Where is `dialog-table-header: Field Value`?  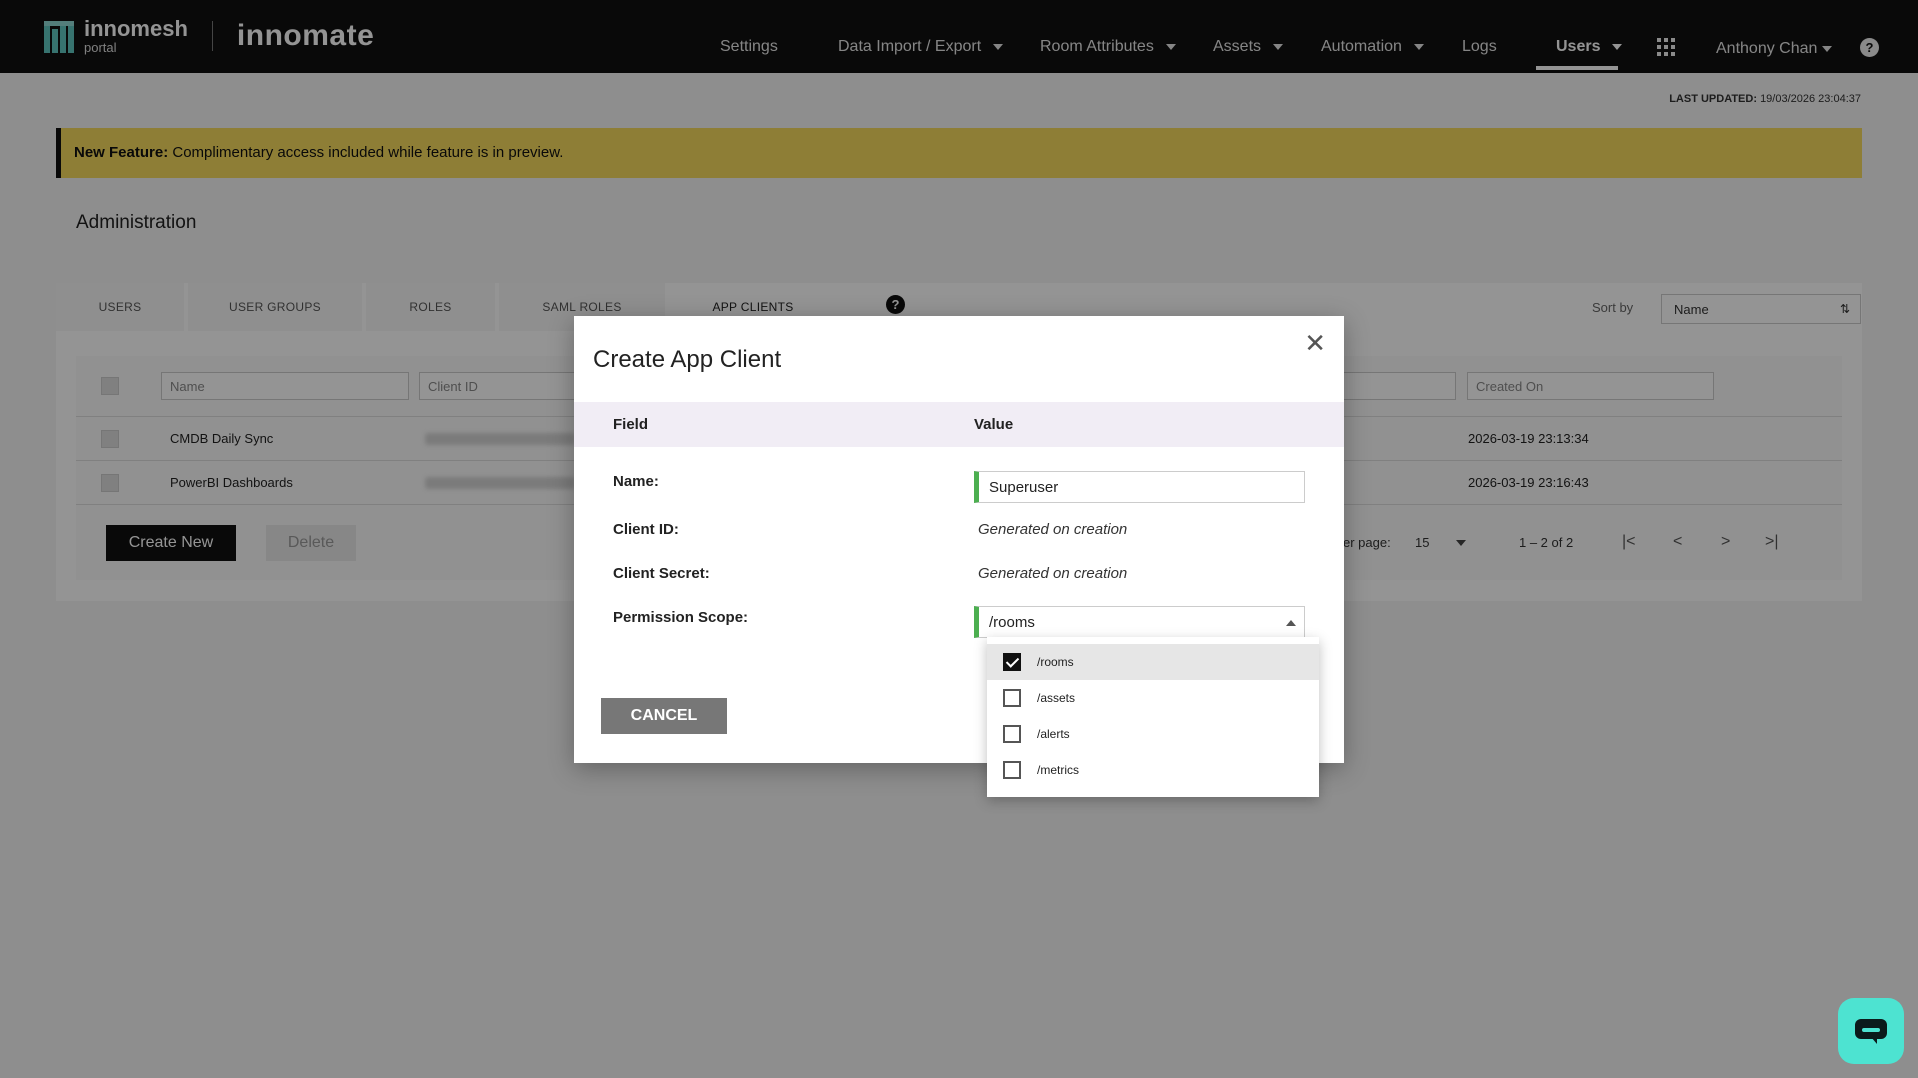 dialog-table-header: Field Value is located at coordinates (959, 424).